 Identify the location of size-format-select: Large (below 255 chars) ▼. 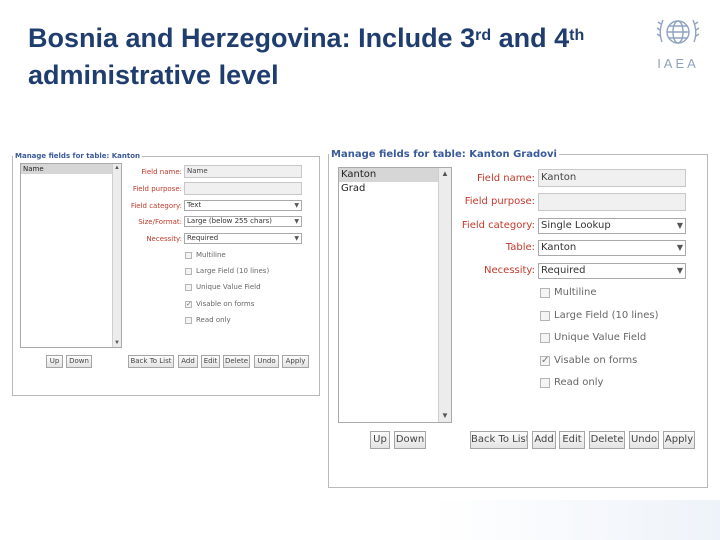
(243, 221).